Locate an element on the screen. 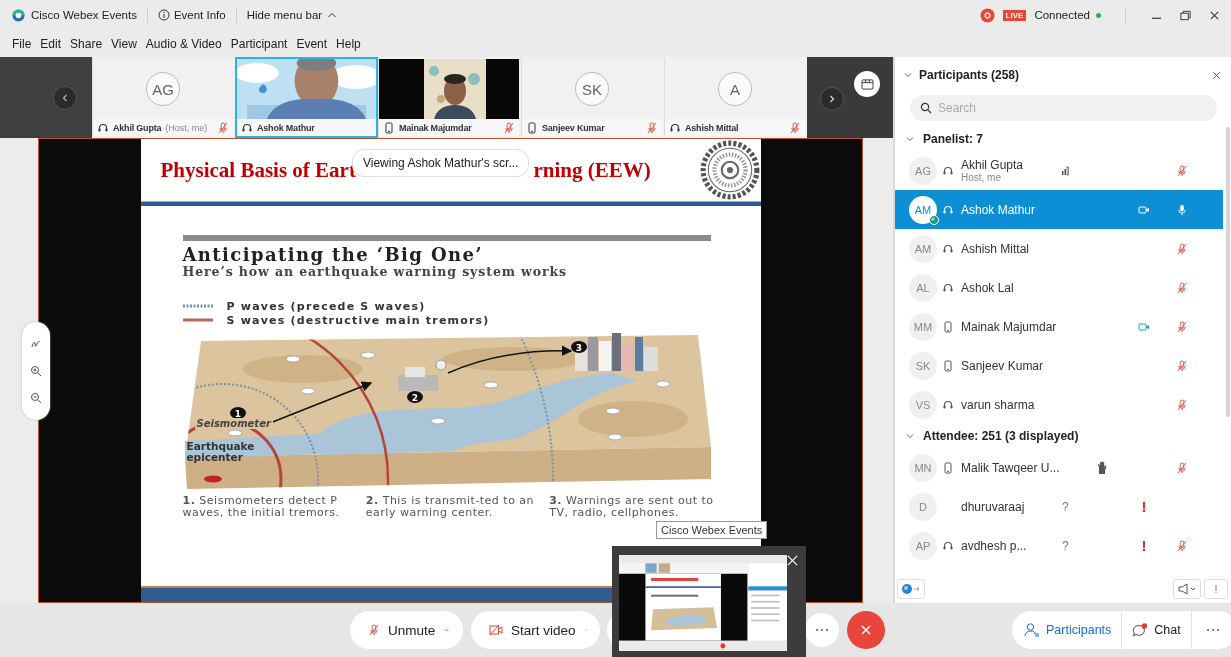 This screenshot has width=1231, height=657. participant-row: MM Mainak Majumdar is located at coordinates (1059, 326).